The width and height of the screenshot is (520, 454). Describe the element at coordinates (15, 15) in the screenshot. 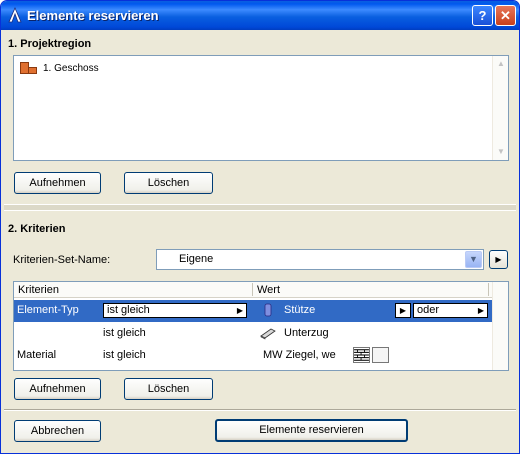

I see `archicad-logo-icon` at that location.